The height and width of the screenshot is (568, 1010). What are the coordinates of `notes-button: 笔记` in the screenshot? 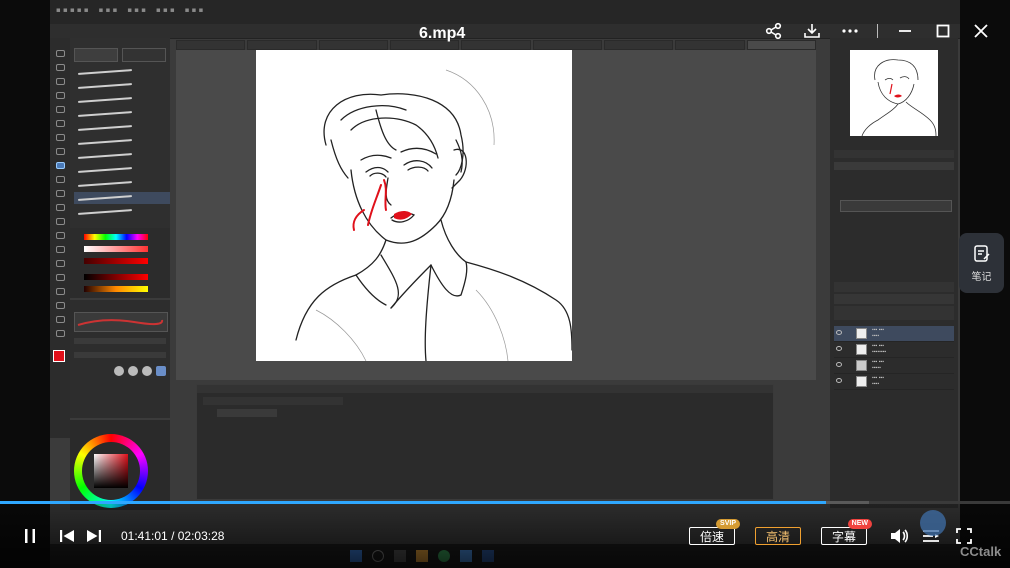 It's located at (981, 263).